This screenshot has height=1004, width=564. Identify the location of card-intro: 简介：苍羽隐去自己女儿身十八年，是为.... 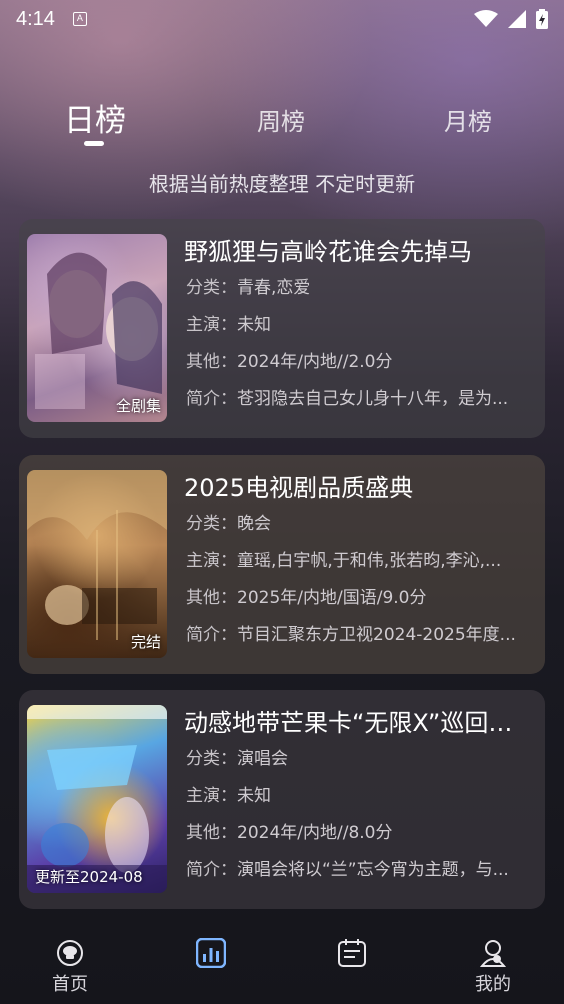
(347, 399).